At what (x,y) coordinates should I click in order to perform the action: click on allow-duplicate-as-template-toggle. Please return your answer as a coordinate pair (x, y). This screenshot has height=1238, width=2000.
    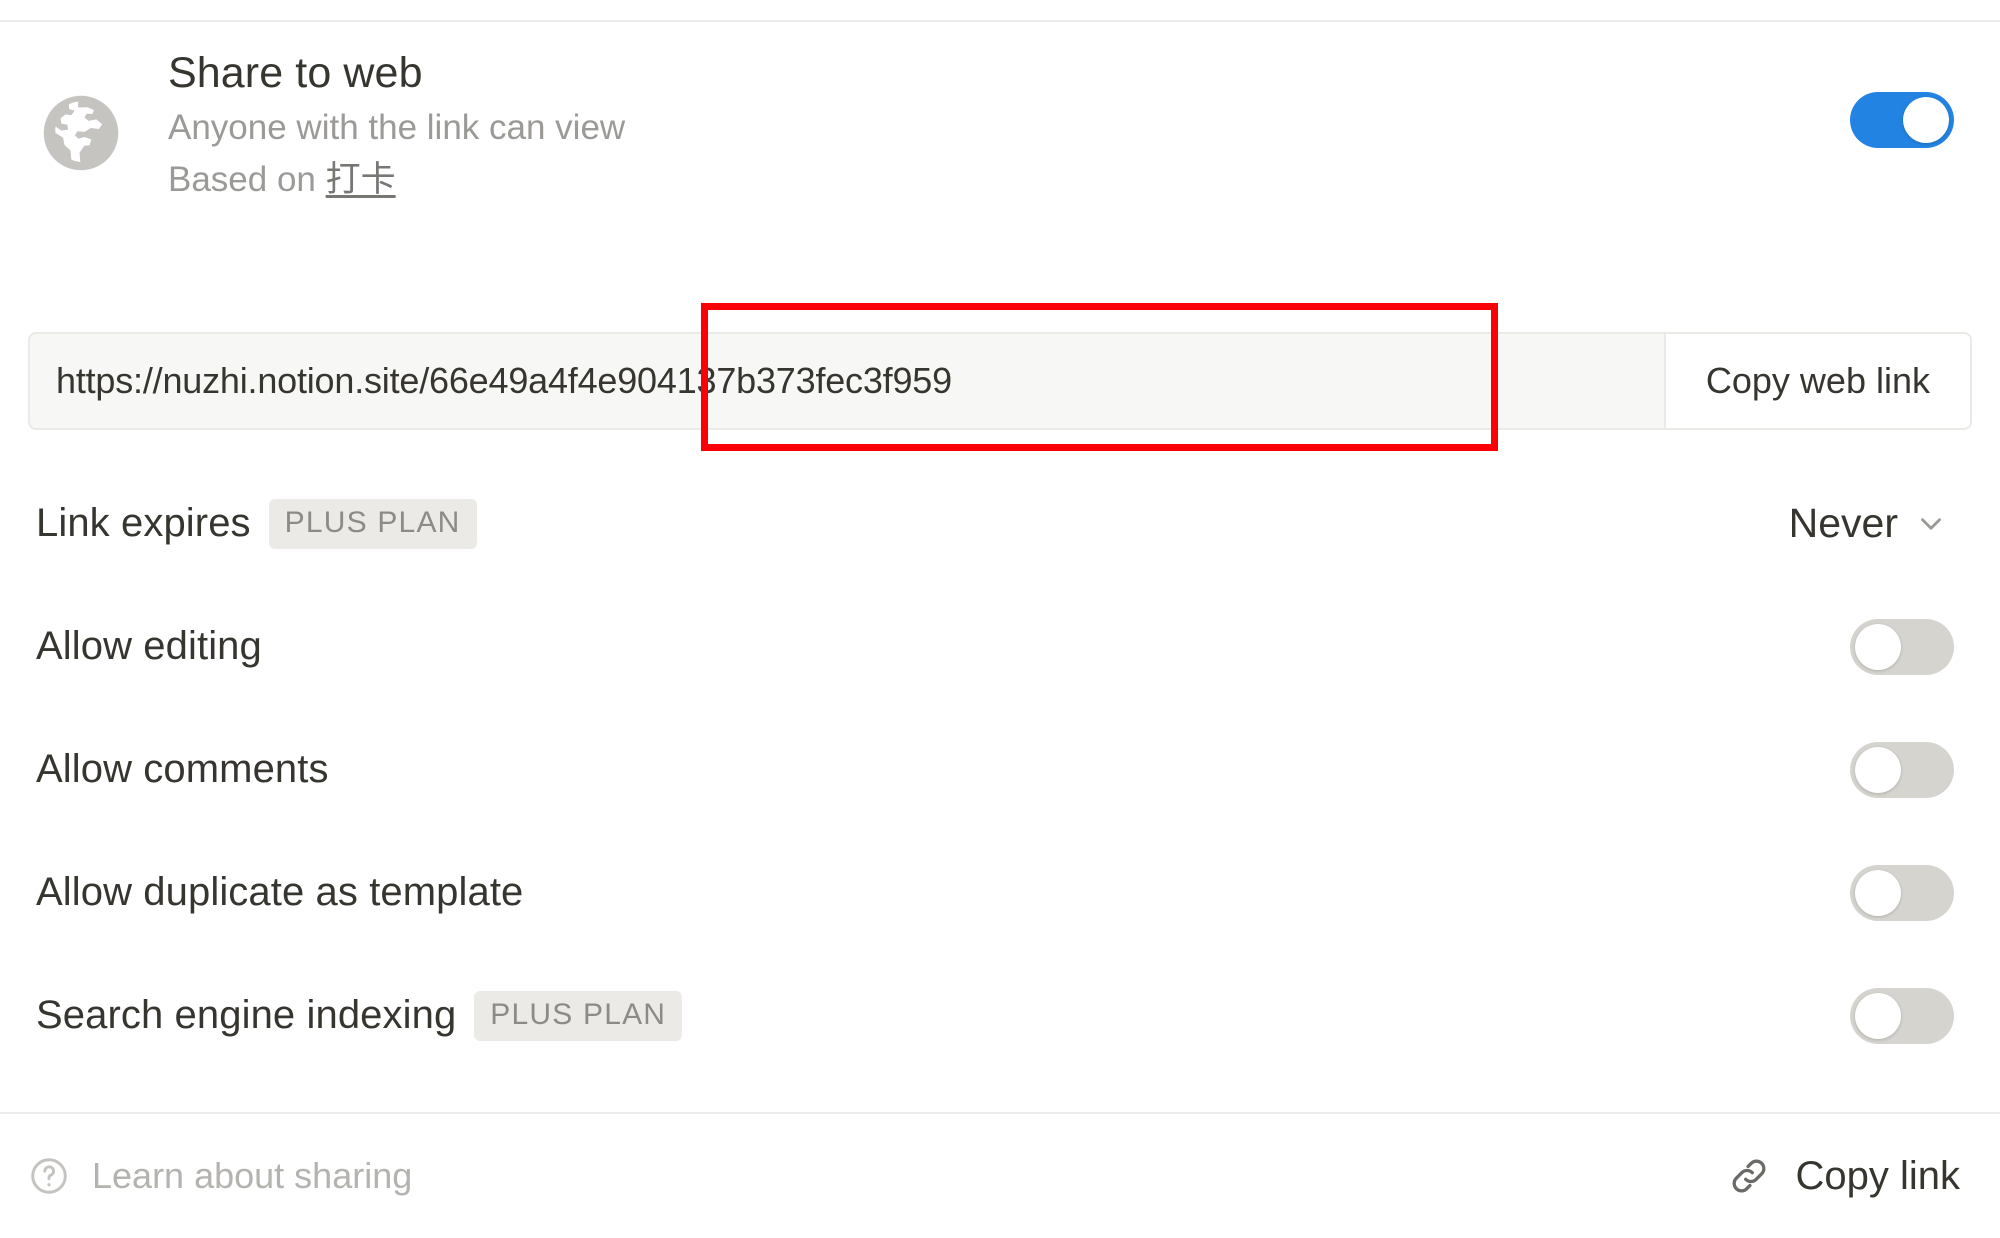
    Looking at the image, I should click on (1902, 892).